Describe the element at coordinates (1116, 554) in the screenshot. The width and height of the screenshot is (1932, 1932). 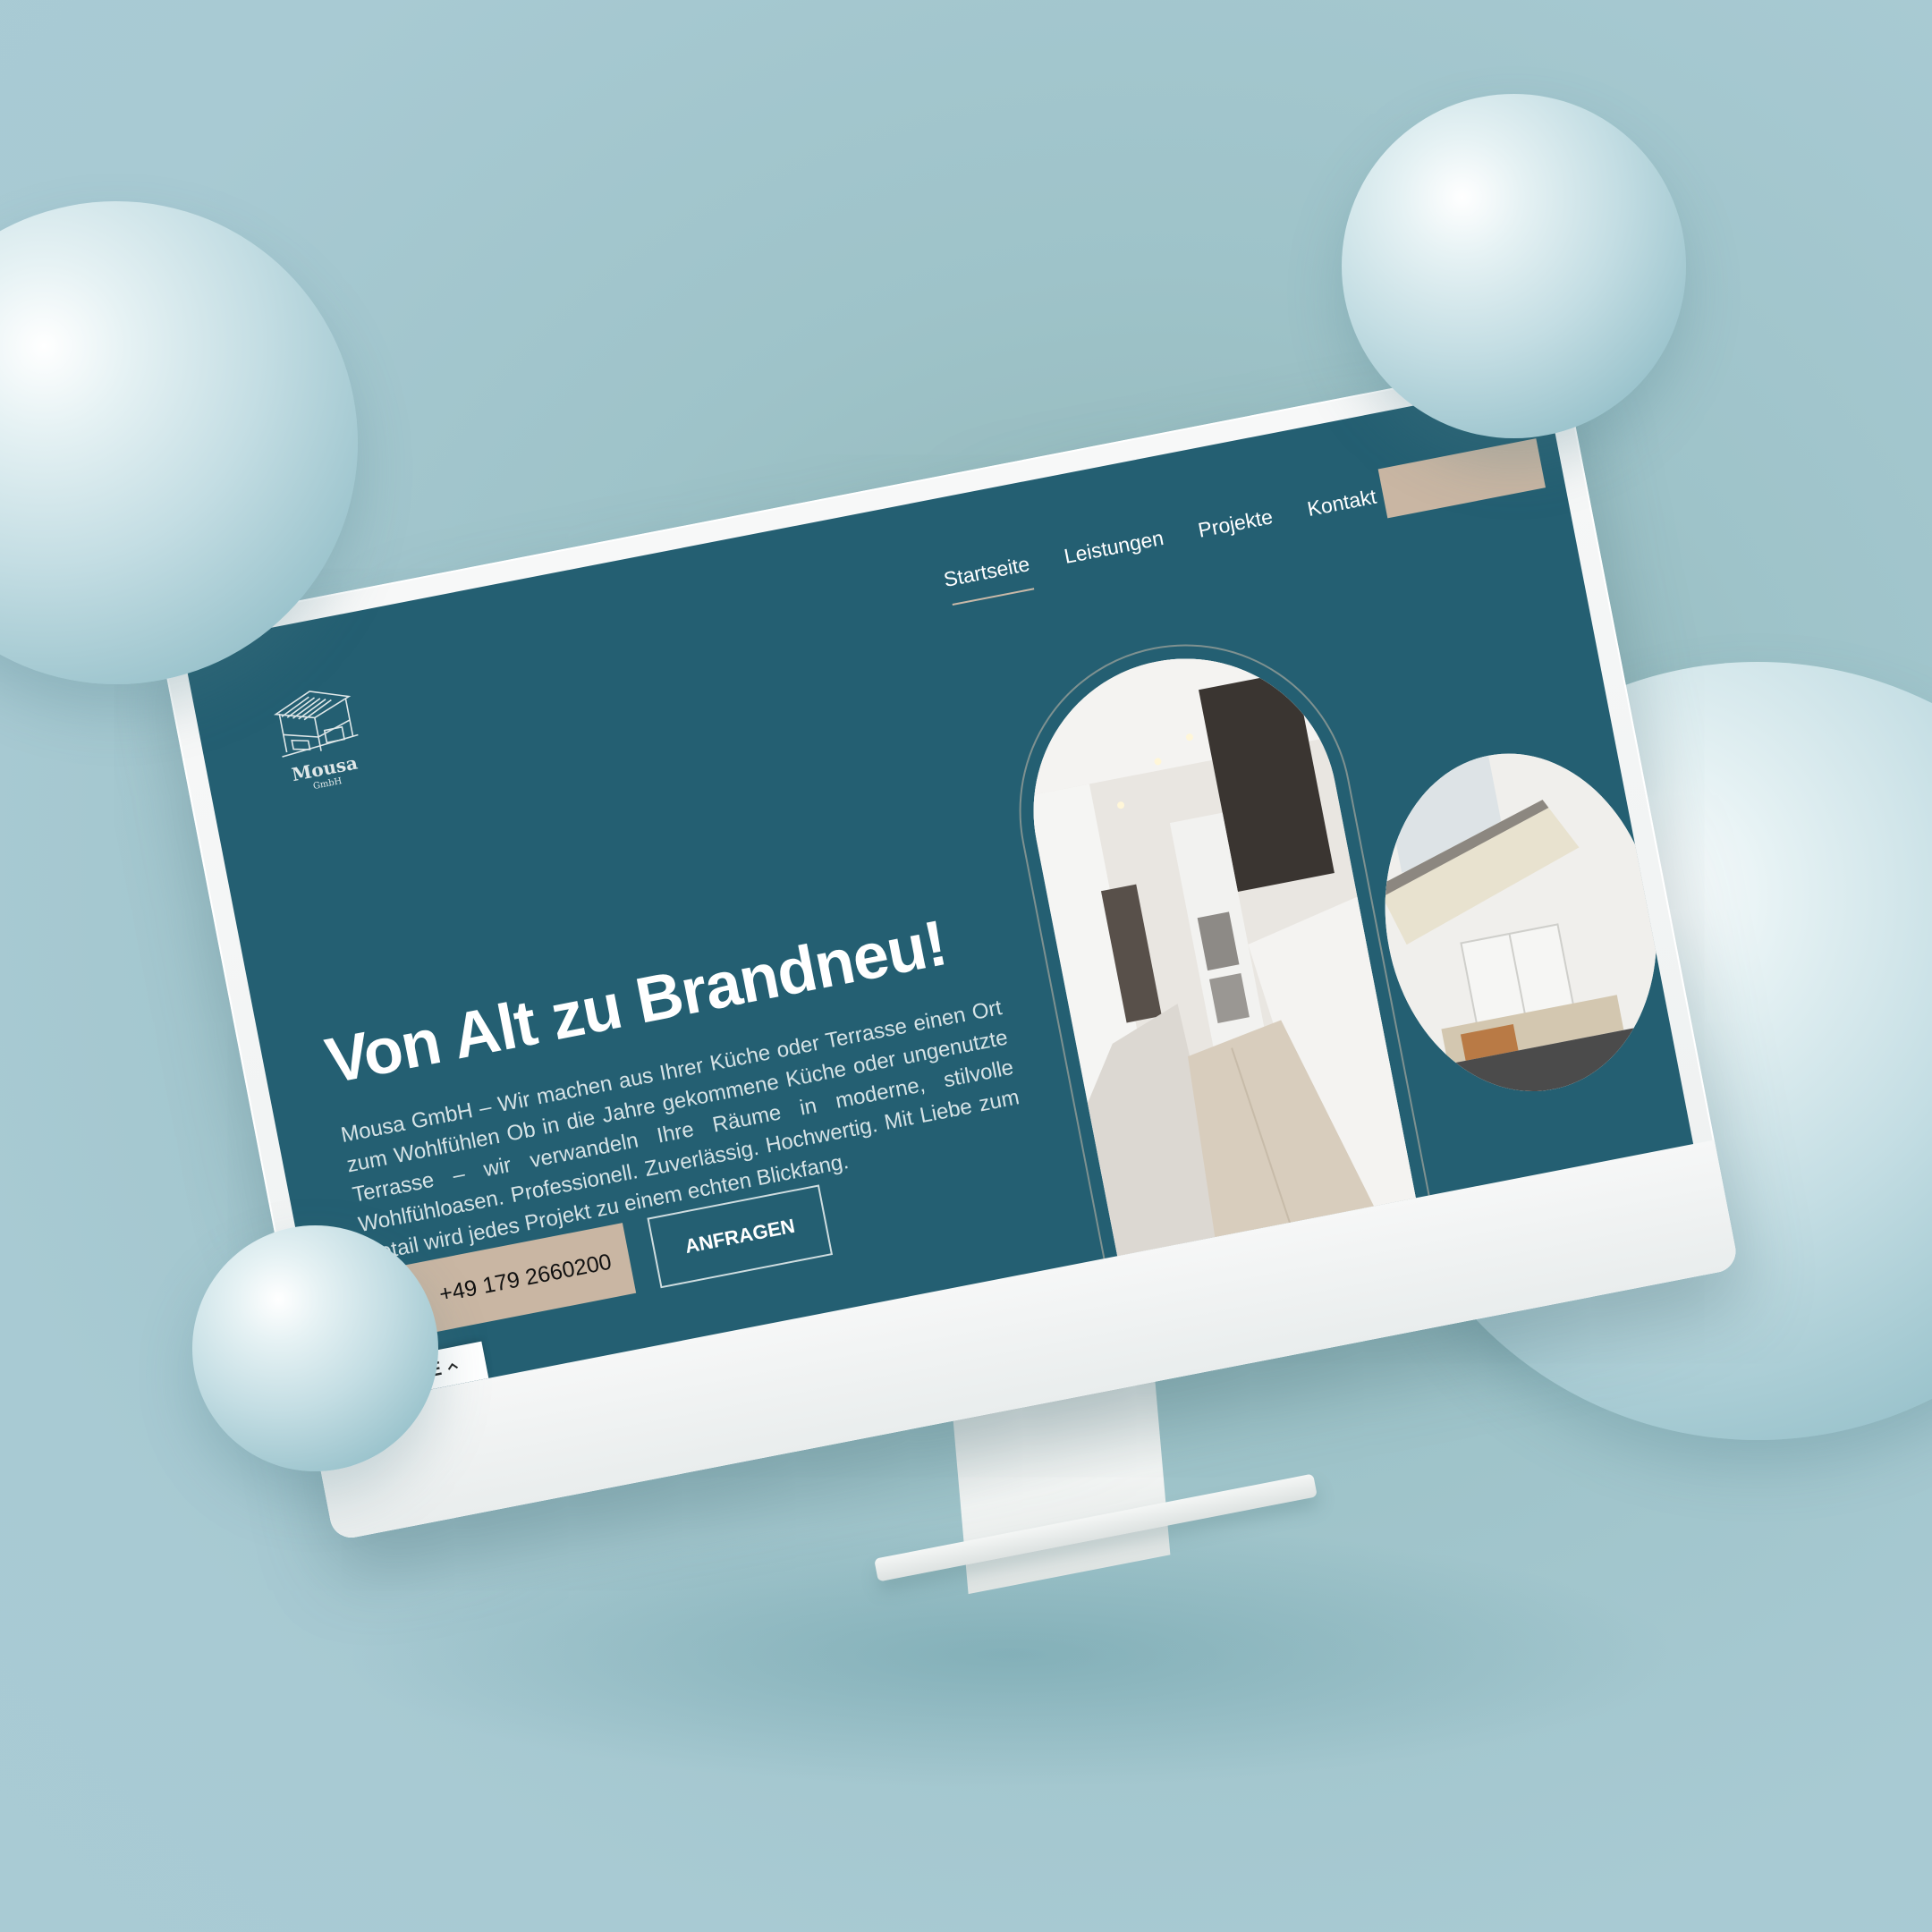
I see `nav-item-leistungen: Leistungen` at that location.